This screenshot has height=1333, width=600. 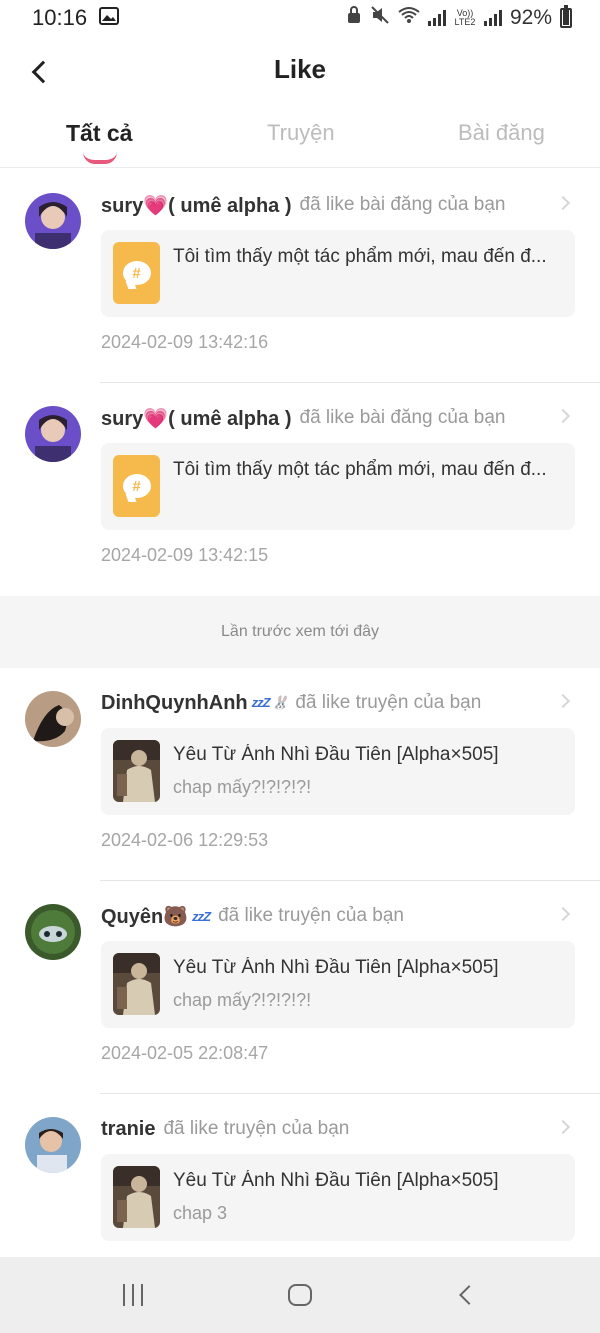 I want to click on system-back-button, so click(x=466, y=1295).